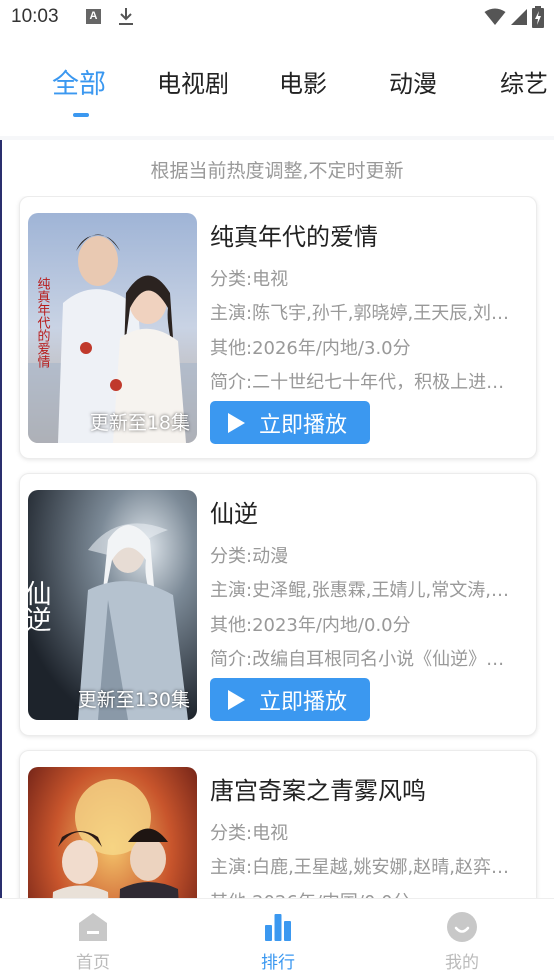 The width and height of the screenshot is (554, 980). Describe the element at coordinates (538, 17) in the screenshot. I see `battery-icon` at that location.